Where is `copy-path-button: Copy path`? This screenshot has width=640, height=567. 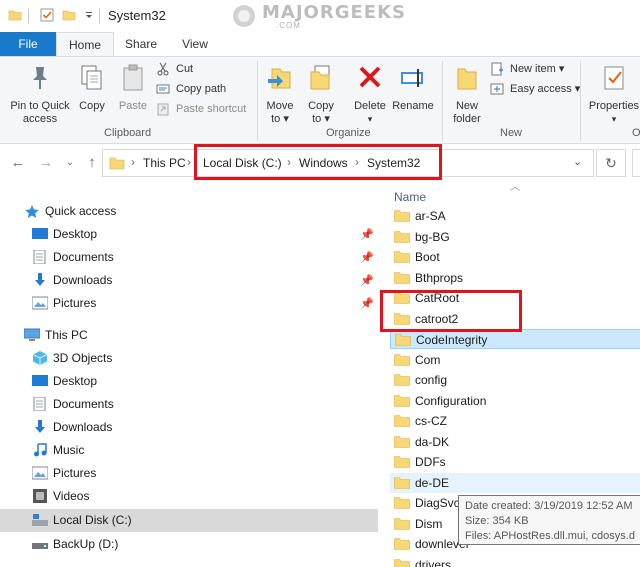
copy-path-button: Copy path is located at coordinates (191, 89).